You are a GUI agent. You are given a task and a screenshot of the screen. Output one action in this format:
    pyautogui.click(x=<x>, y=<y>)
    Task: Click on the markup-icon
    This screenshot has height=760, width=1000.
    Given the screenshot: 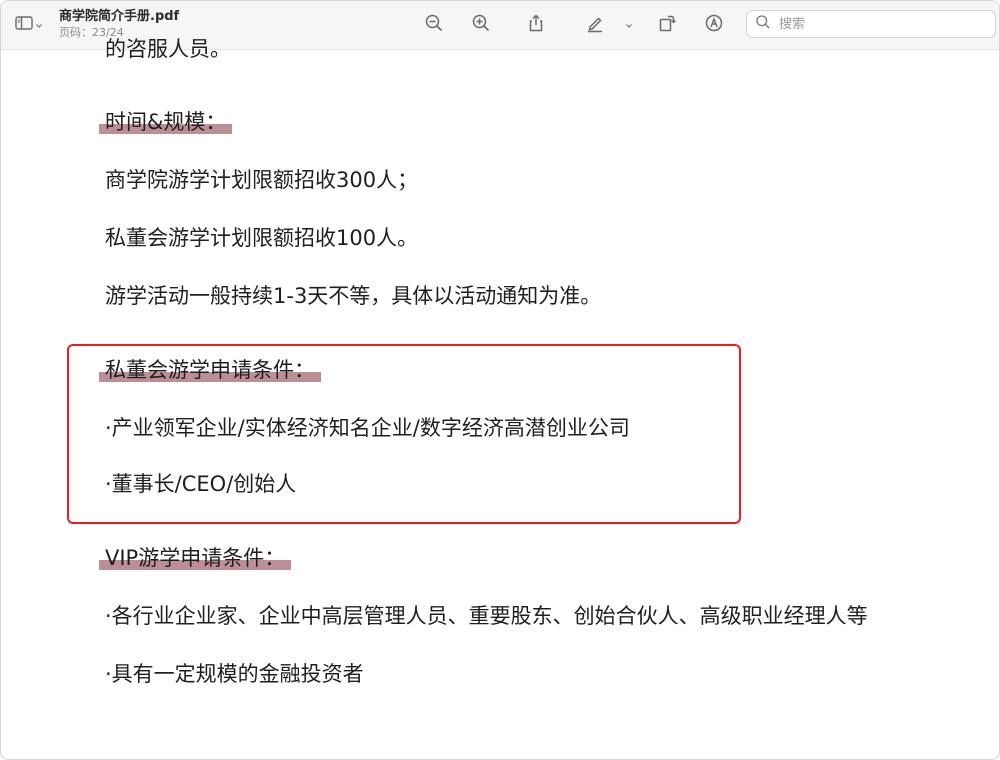 What is the action you would take?
    pyautogui.click(x=714, y=25)
    